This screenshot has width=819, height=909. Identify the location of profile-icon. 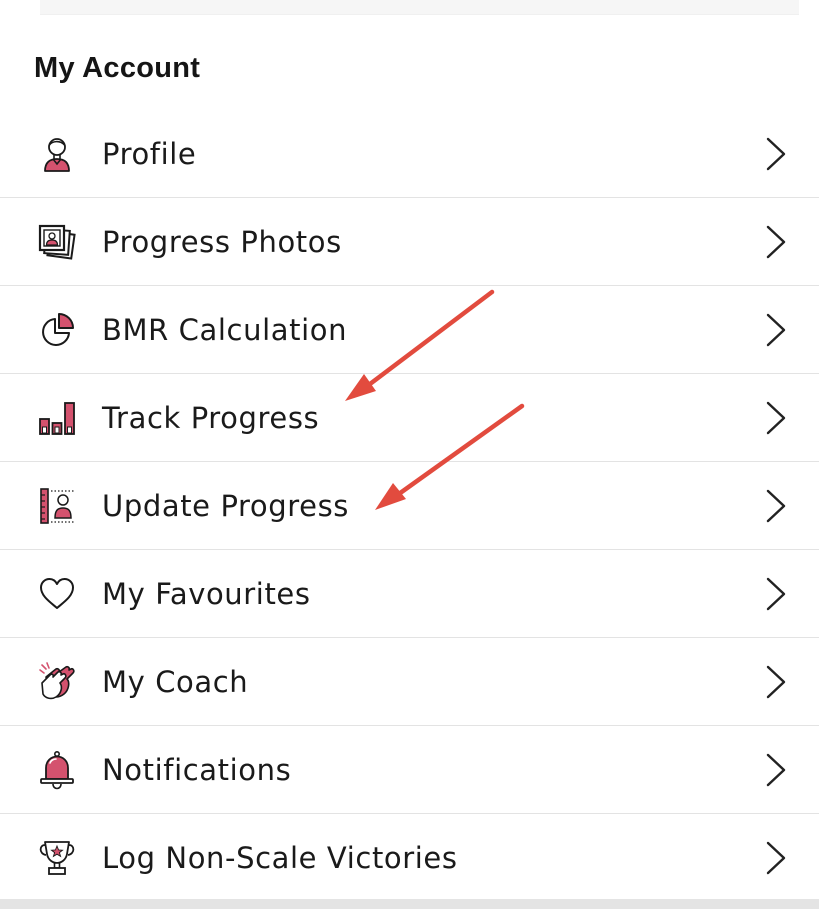
(57, 154).